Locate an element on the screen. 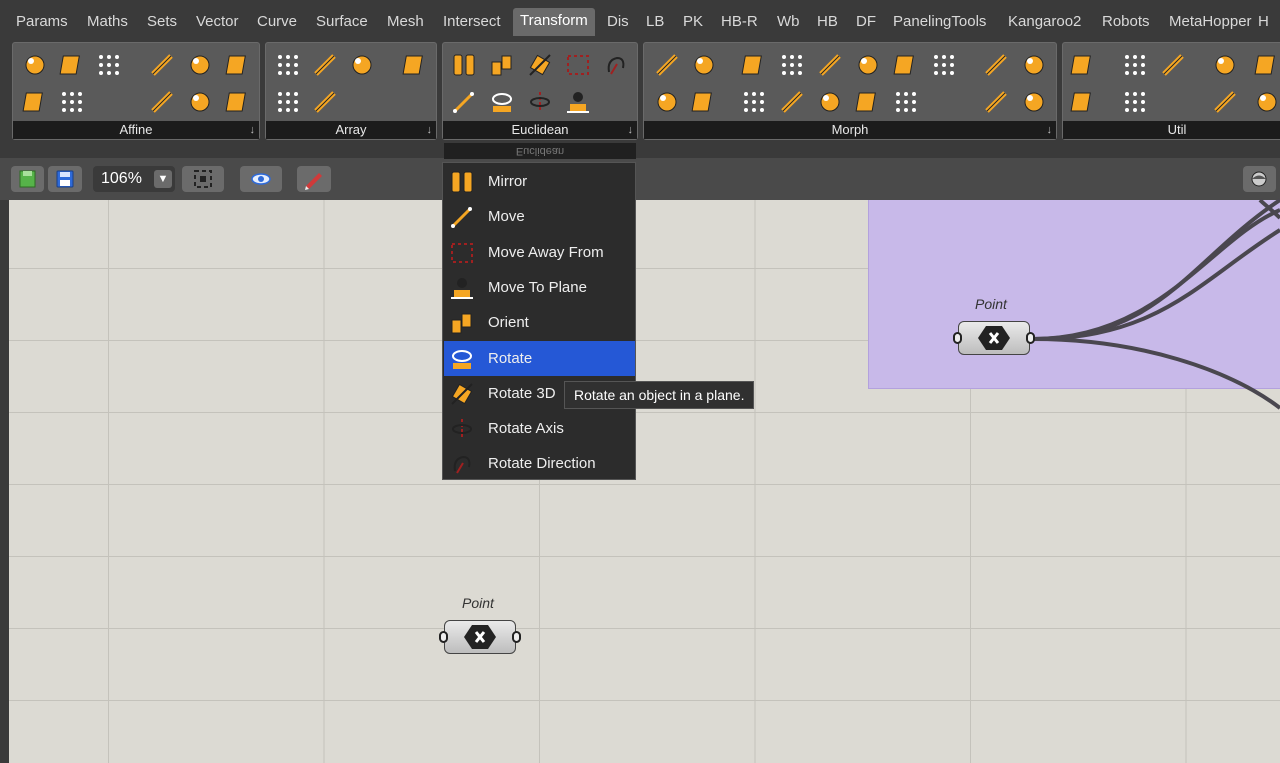 The width and height of the screenshot is (1280, 763). rotate-direction-icon is located at coordinates (462, 465).